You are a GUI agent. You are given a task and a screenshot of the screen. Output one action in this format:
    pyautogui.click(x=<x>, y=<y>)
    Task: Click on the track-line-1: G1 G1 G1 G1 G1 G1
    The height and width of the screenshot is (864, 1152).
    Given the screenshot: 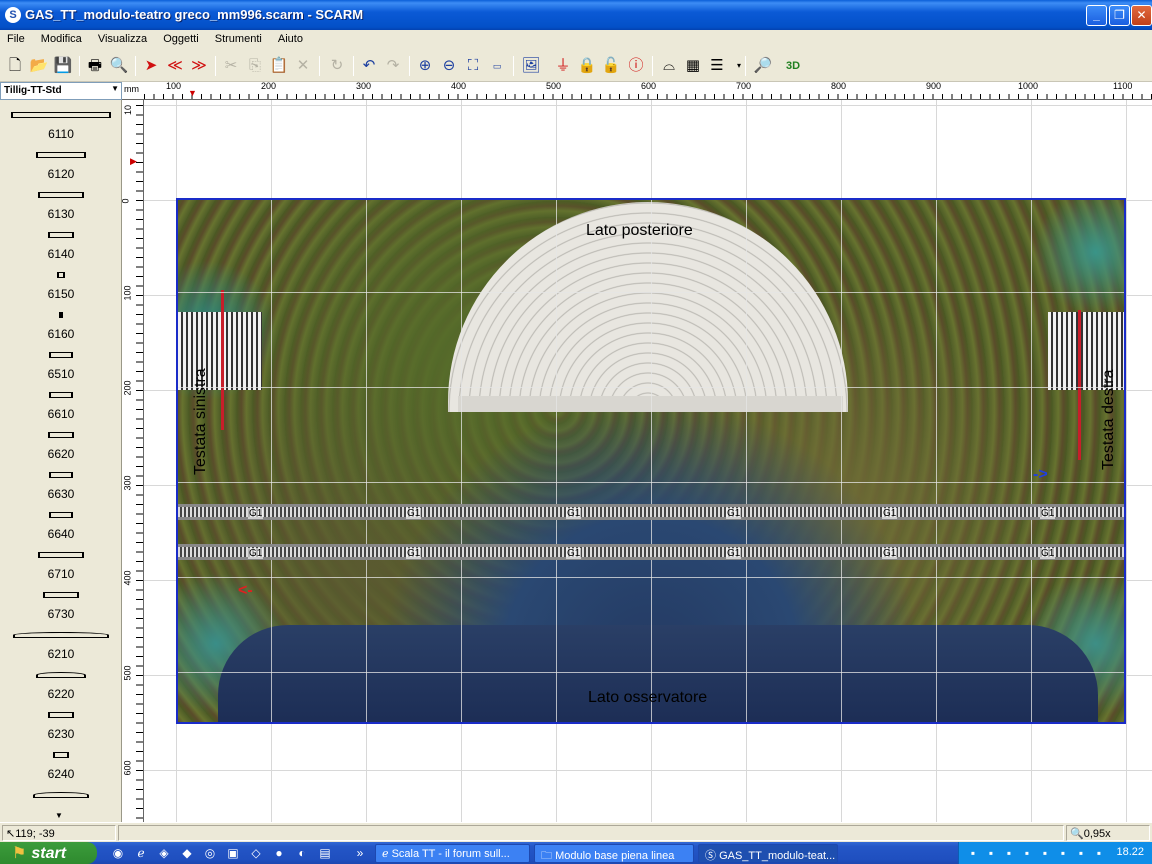 What is the action you would take?
    pyautogui.click(x=651, y=512)
    